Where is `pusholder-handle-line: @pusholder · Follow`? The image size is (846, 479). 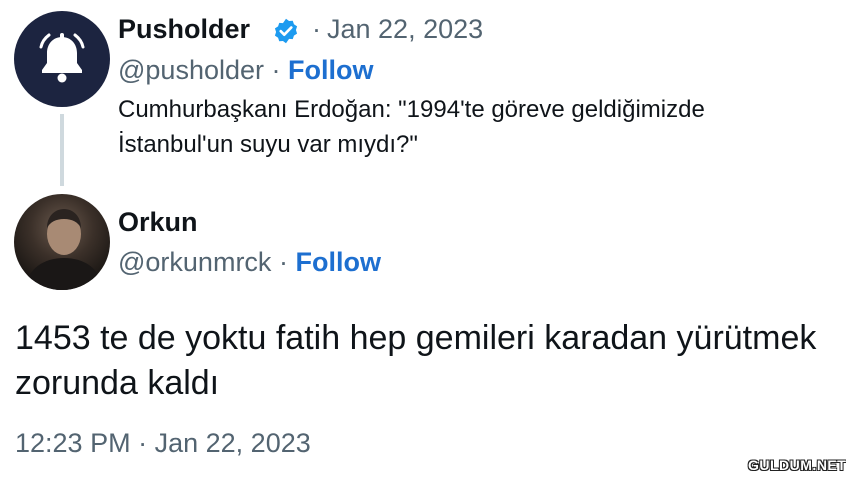 pusholder-handle-line: @pusholder · Follow is located at coordinates (246, 70).